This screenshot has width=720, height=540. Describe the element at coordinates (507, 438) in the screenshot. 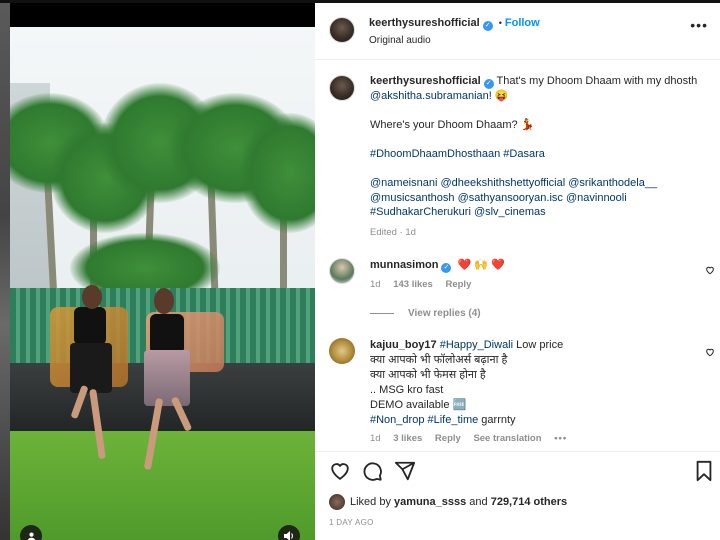

I see `see-translation-button: See translation` at that location.